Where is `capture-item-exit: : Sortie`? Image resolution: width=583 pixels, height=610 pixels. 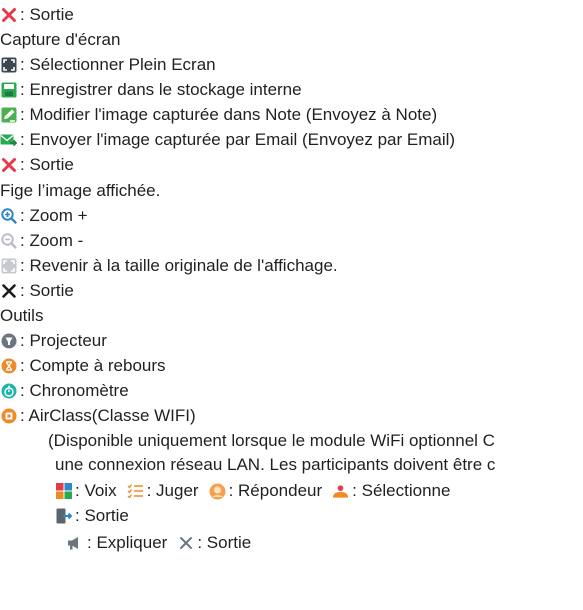
capture-item-exit: : Sortie is located at coordinates (37, 165).